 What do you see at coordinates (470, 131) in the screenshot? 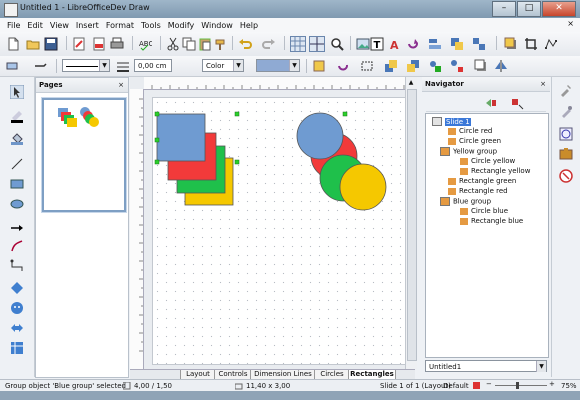
I see `tree-item-circle-red: Circle red` at bounding box center [470, 131].